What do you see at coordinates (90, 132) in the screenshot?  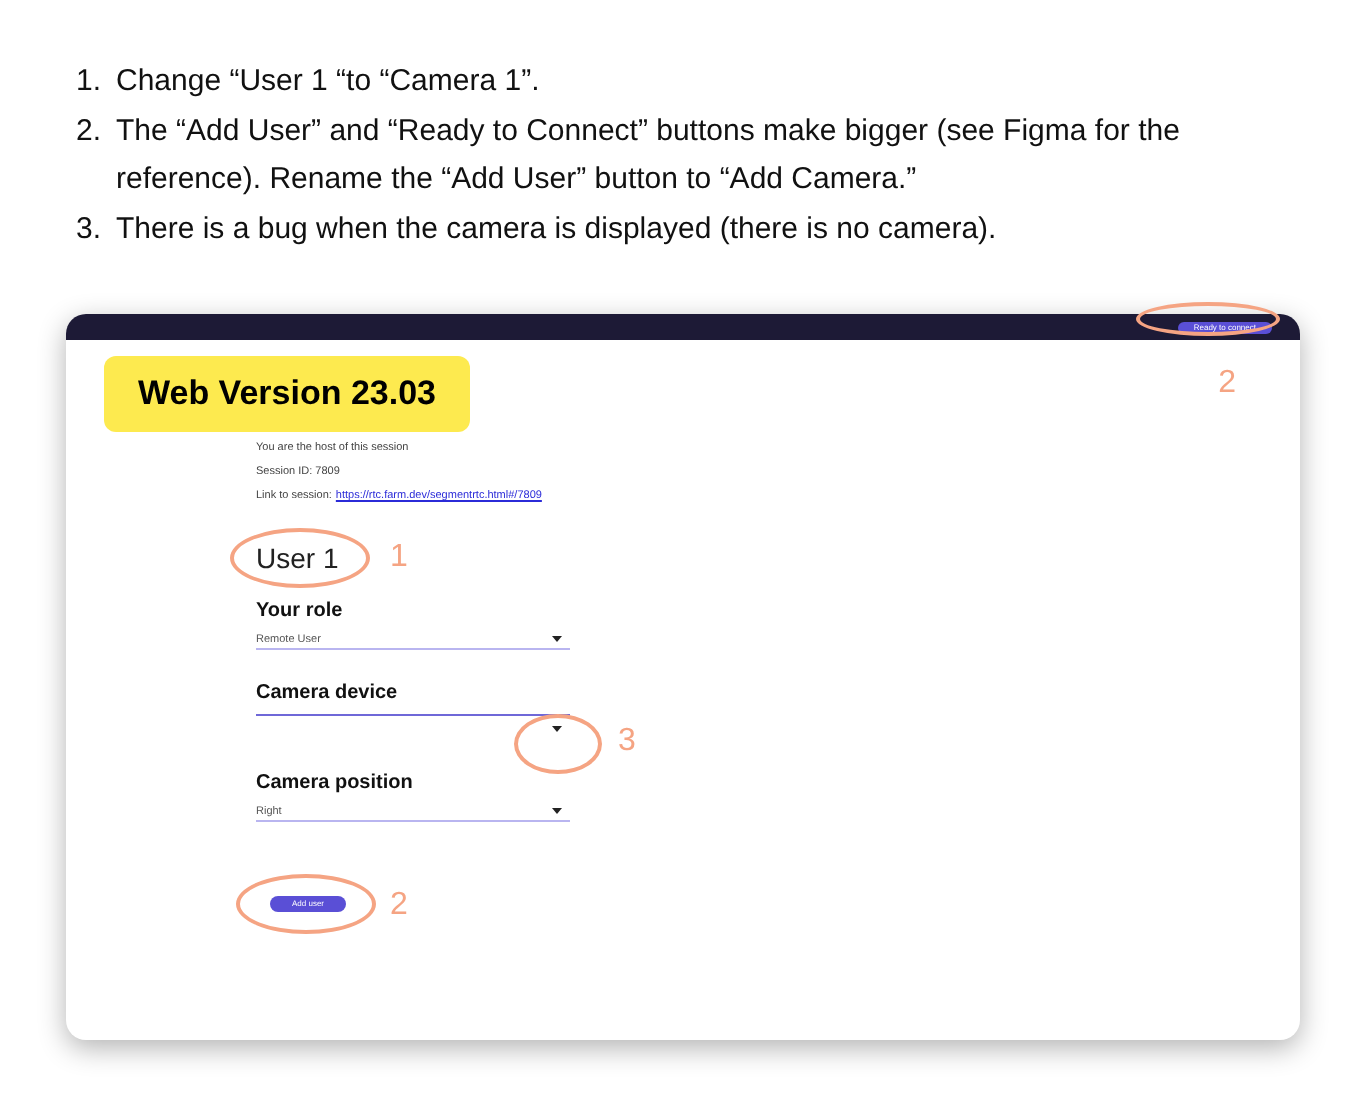 I see `list-number: 2.` at bounding box center [90, 132].